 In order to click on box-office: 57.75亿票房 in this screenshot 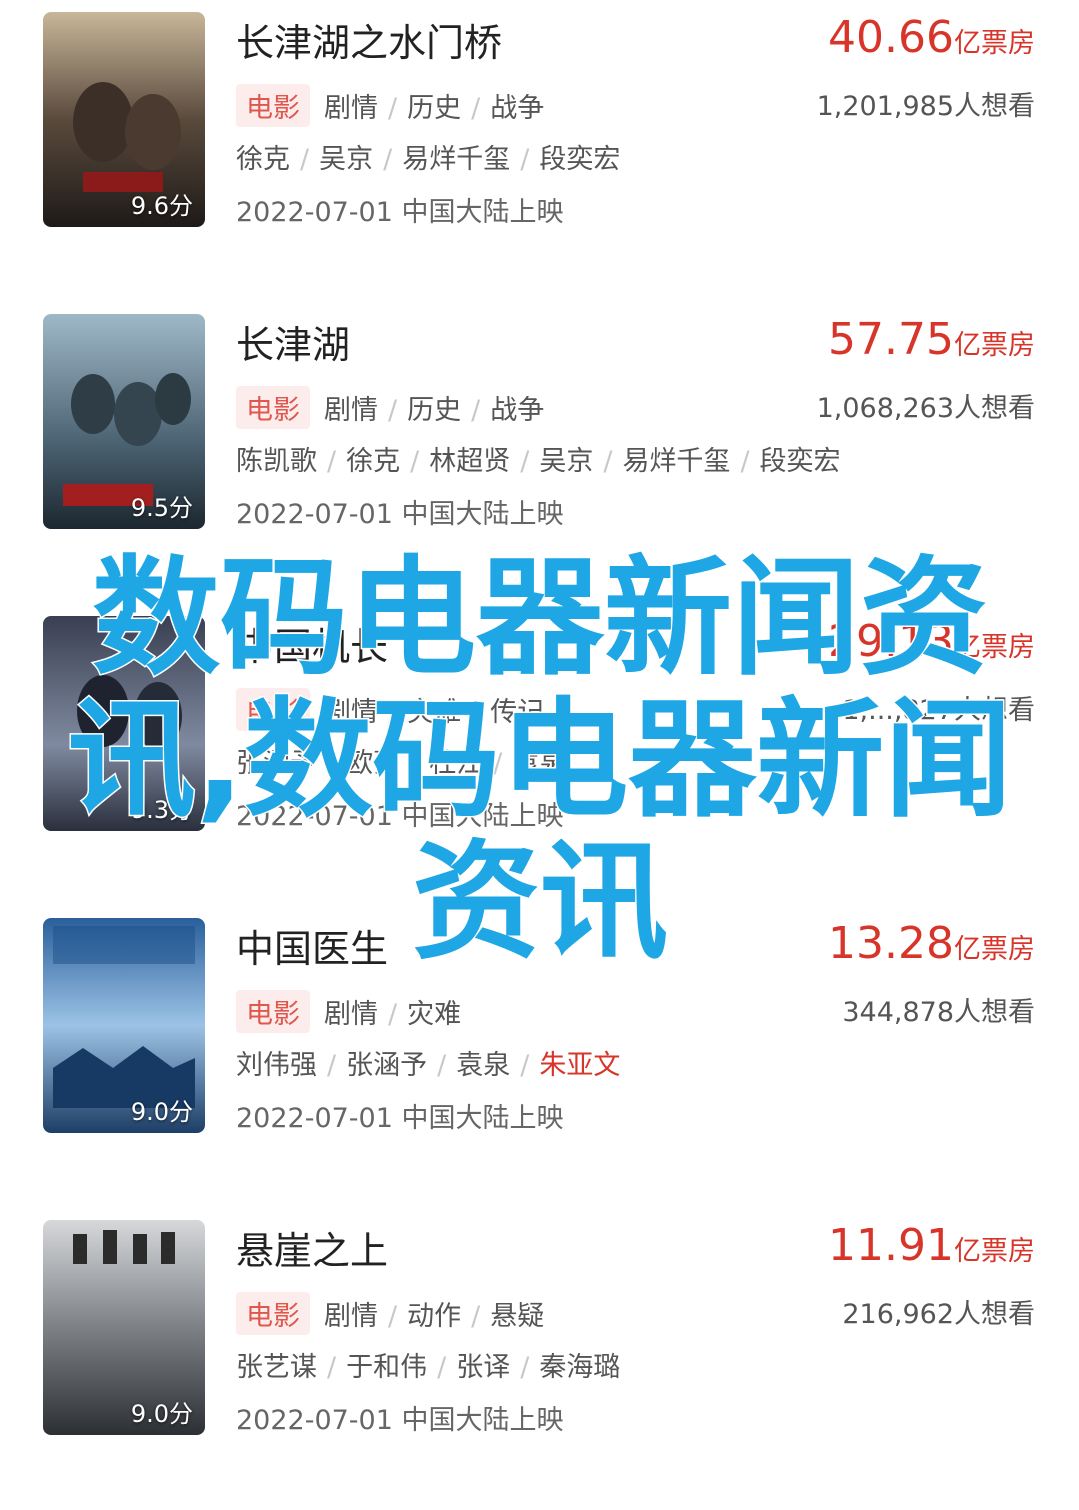, I will do `click(931, 339)`.